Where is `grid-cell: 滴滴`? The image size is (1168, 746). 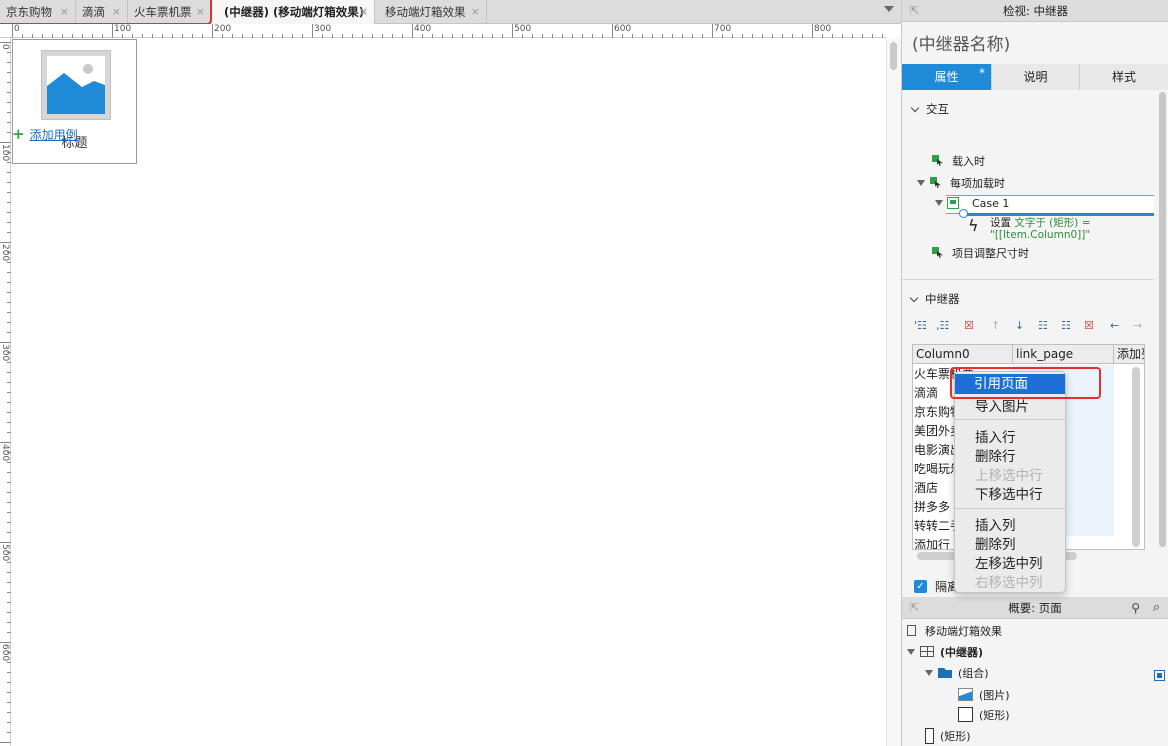 grid-cell: 滴滴 is located at coordinates (925, 393).